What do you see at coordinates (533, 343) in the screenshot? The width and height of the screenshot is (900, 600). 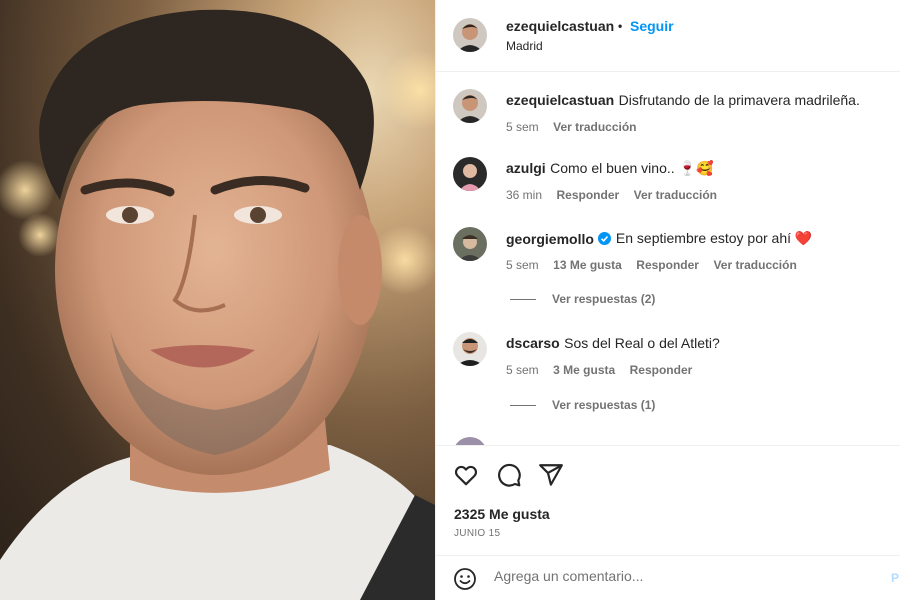 I see `comment-username: dscarso` at bounding box center [533, 343].